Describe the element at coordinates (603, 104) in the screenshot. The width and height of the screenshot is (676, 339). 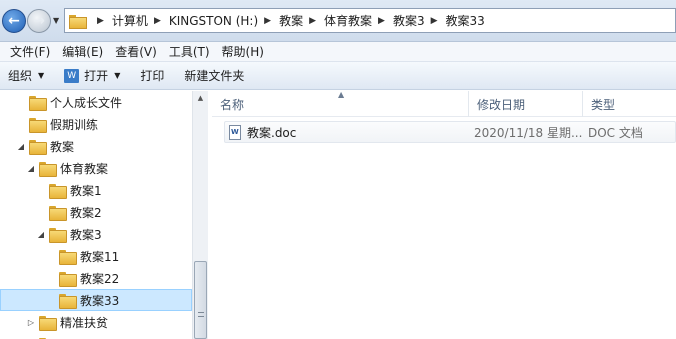
I see `column-header-label: 类型` at that location.